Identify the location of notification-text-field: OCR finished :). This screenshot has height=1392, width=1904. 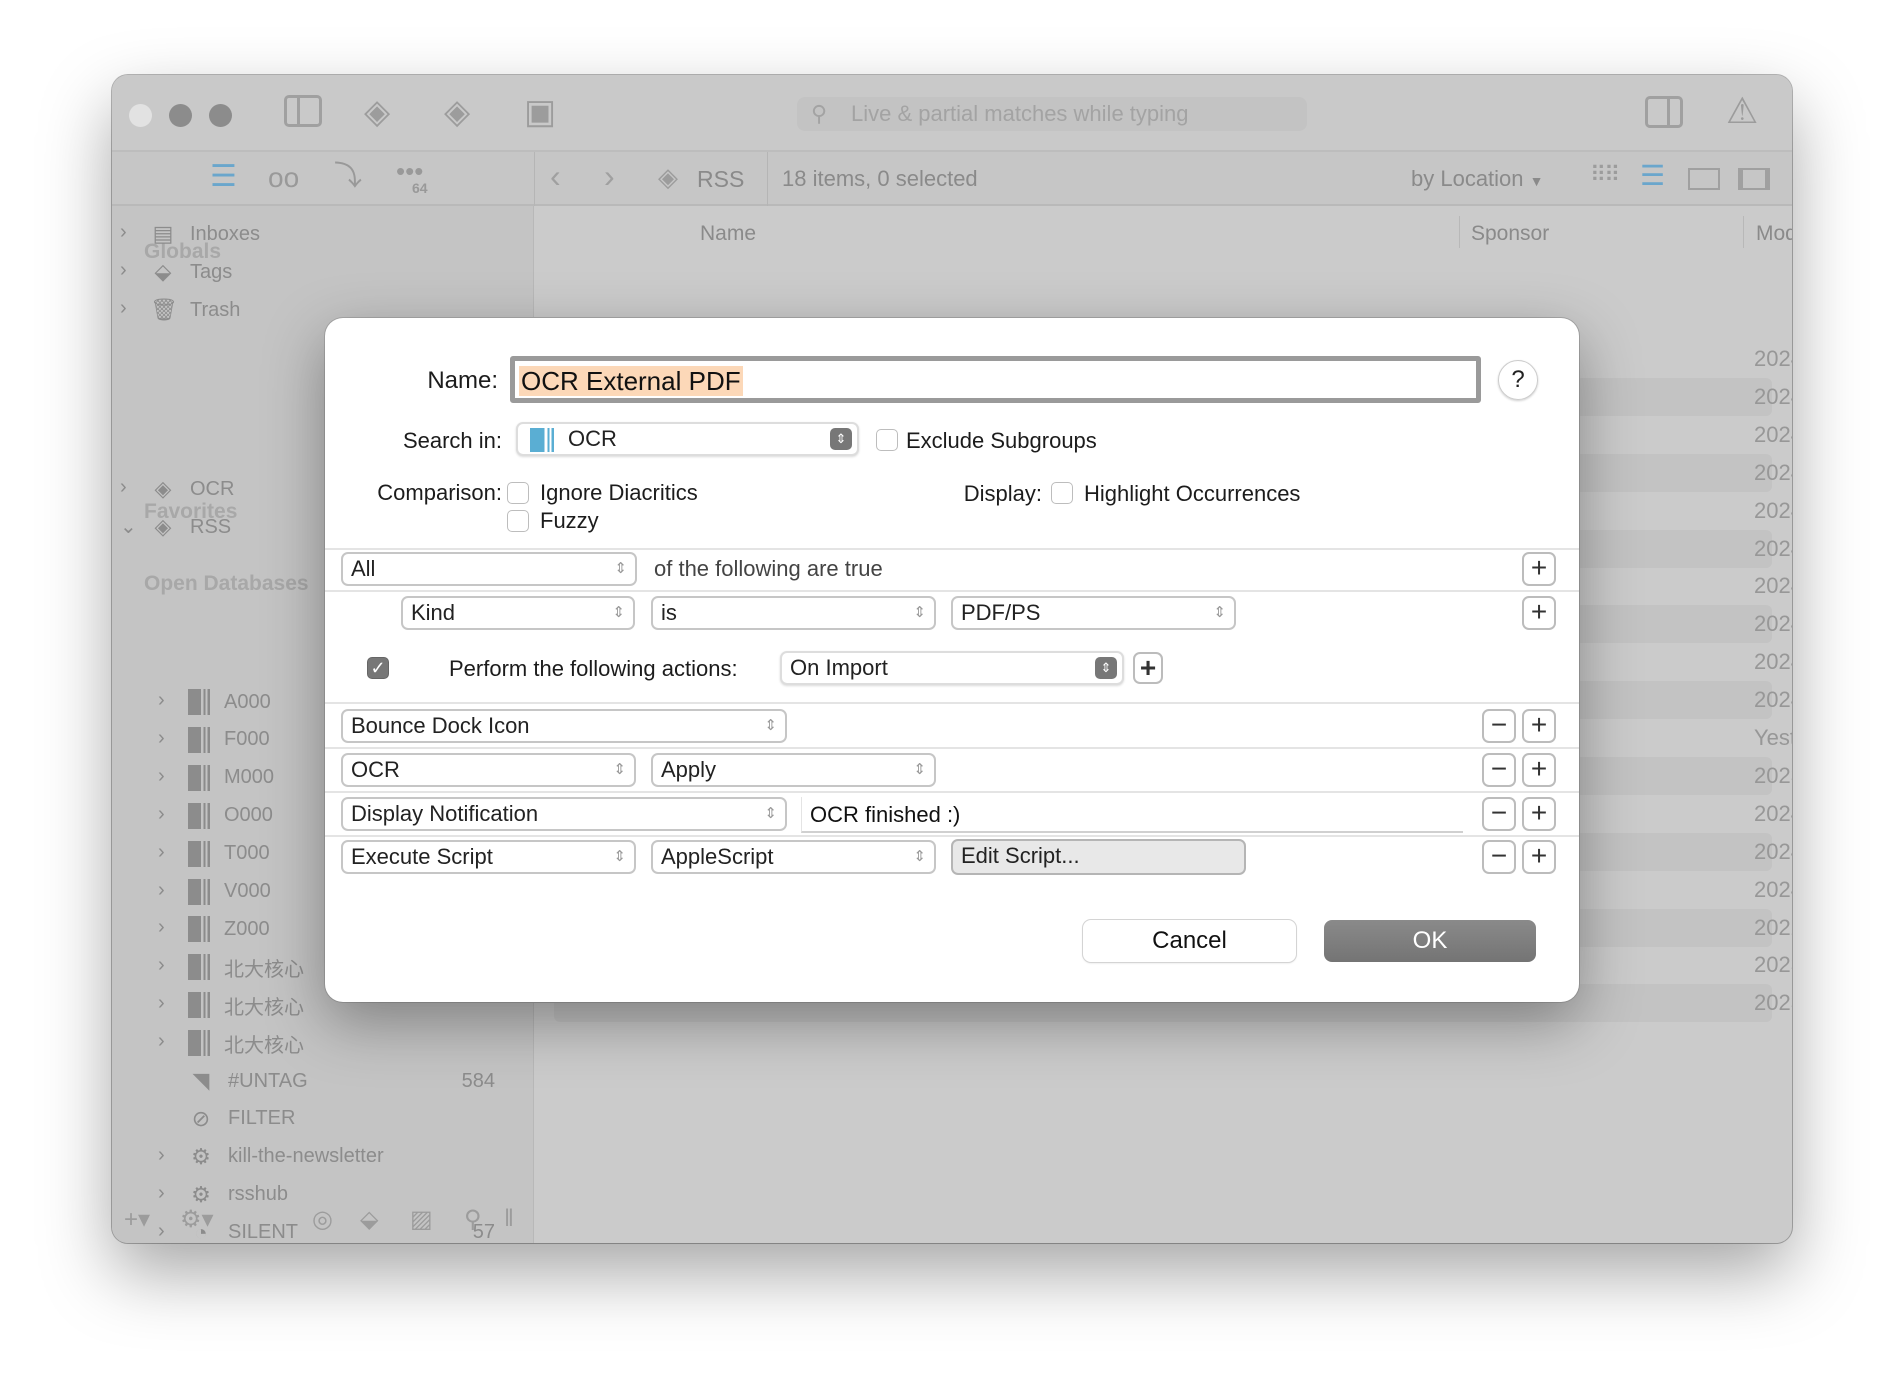
(1132, 815).